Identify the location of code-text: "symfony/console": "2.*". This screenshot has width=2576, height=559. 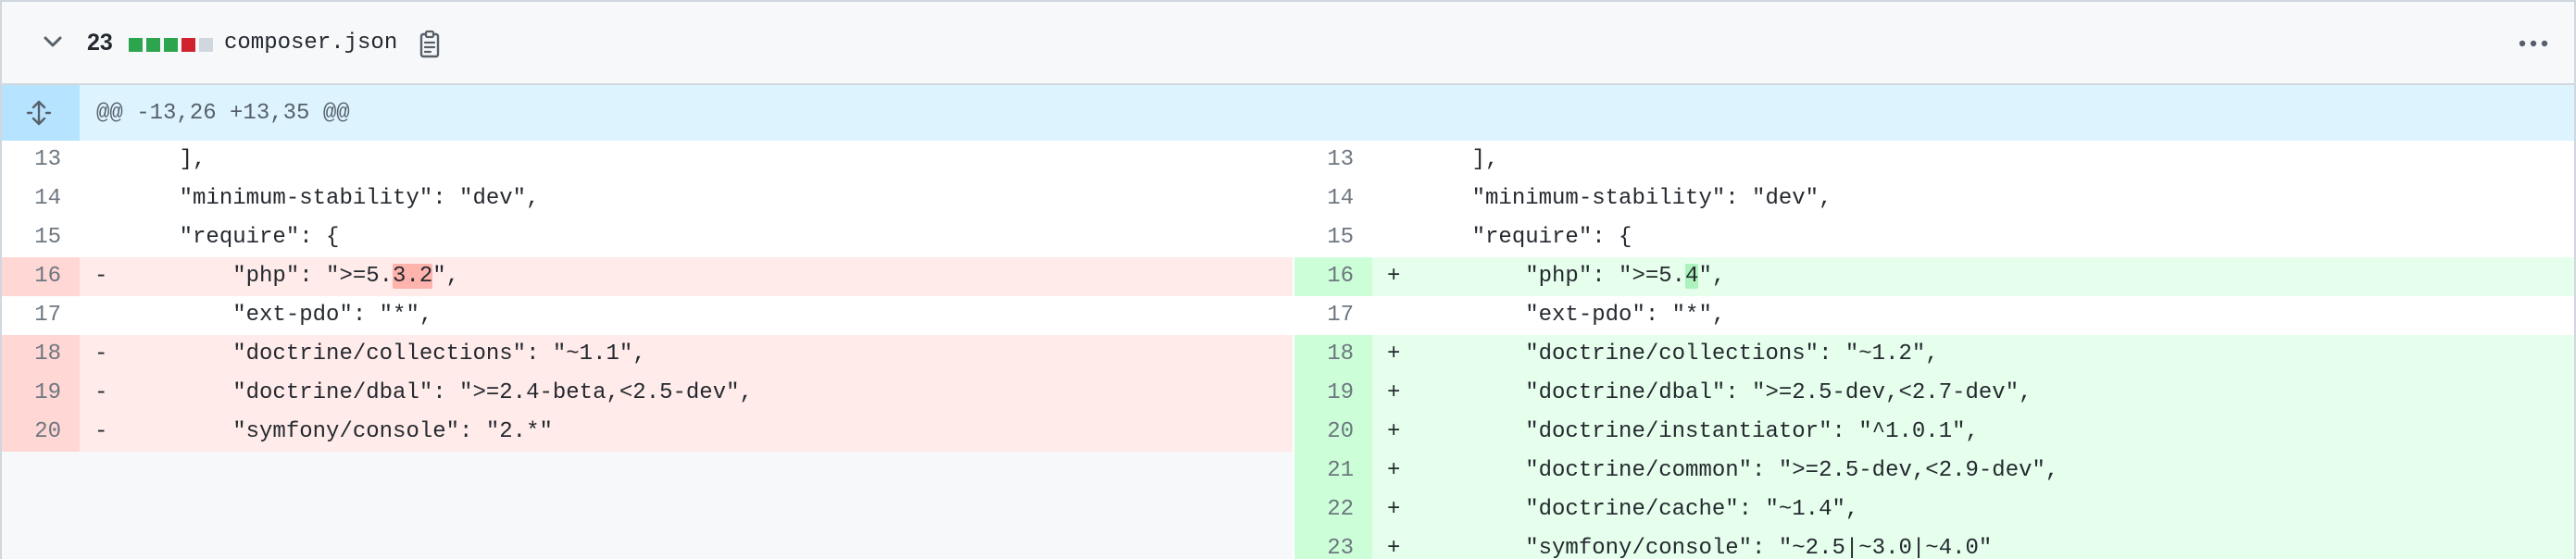
(339, 431).